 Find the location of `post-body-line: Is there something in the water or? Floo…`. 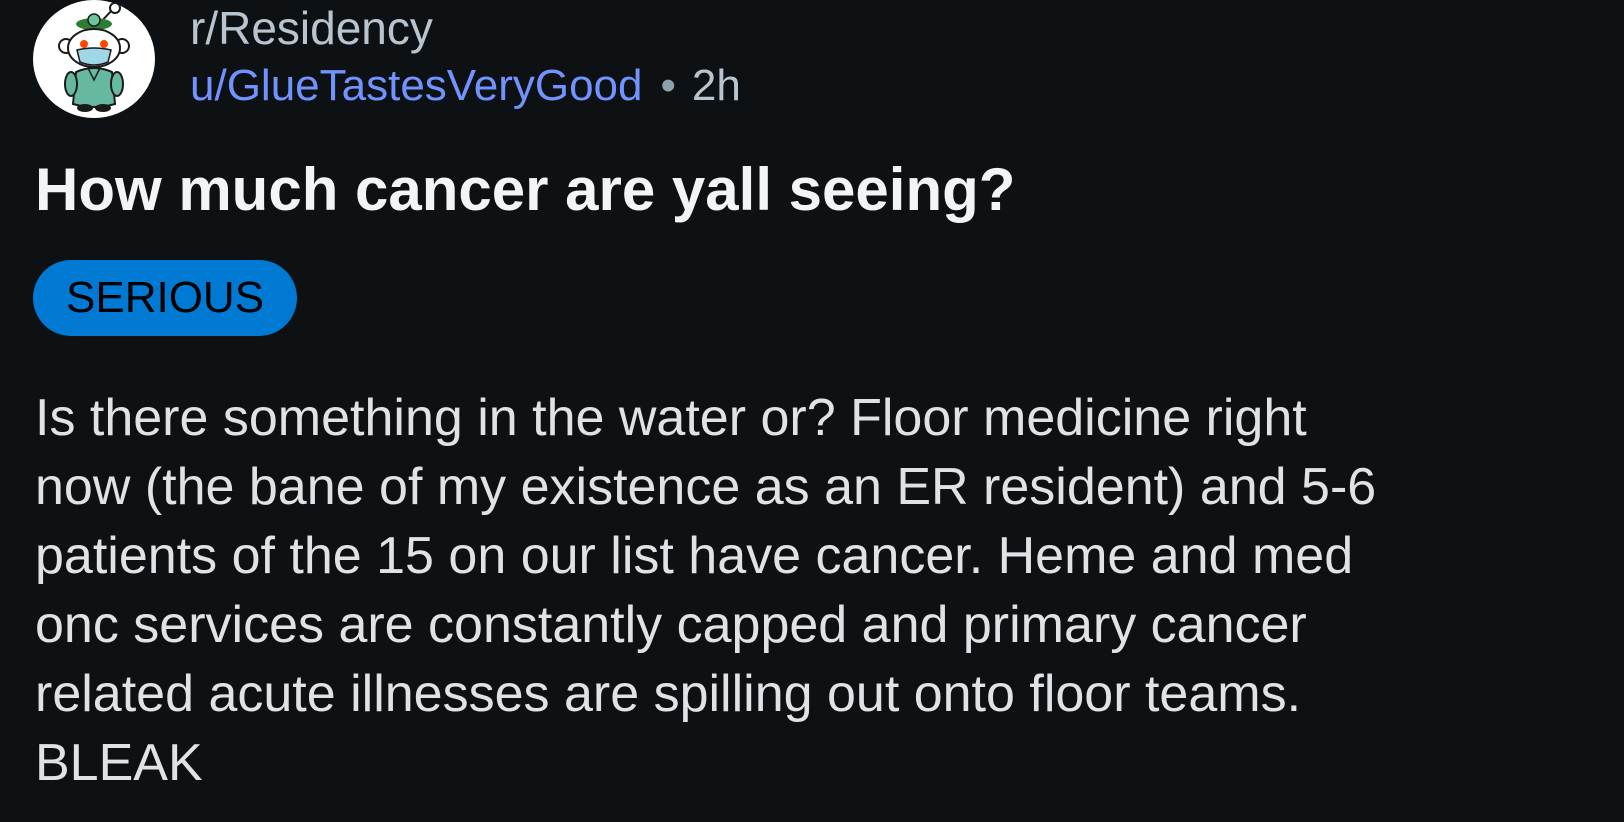

post-body-line: Is there something in the water or? Floo… is located at coordinates (671, 418).